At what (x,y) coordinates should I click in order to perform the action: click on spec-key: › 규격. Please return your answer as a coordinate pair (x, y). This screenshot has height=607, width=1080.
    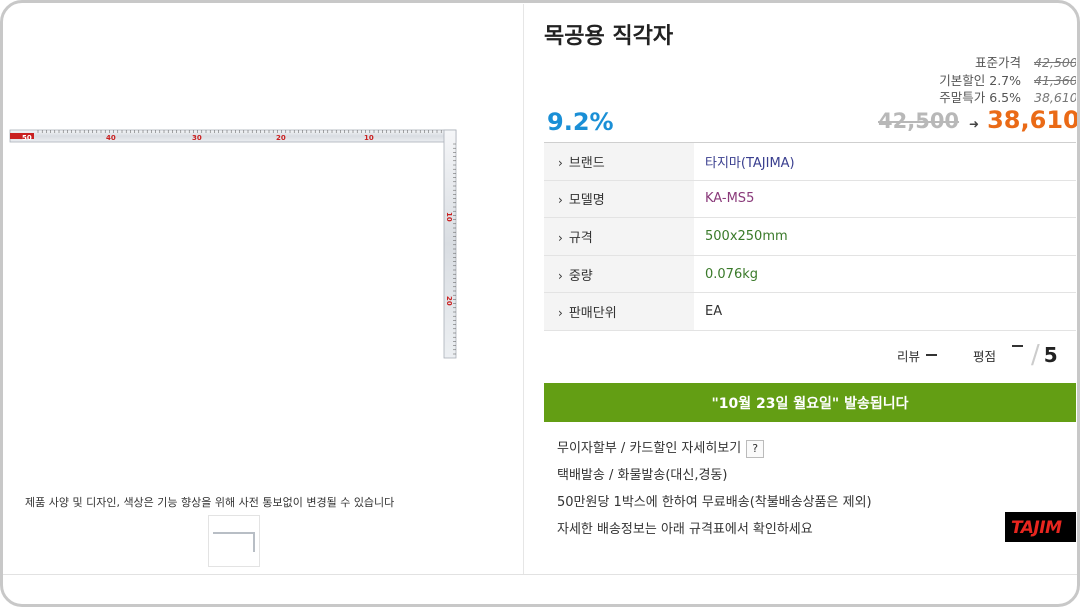
    Looking at the image, I should click on (619, 236).